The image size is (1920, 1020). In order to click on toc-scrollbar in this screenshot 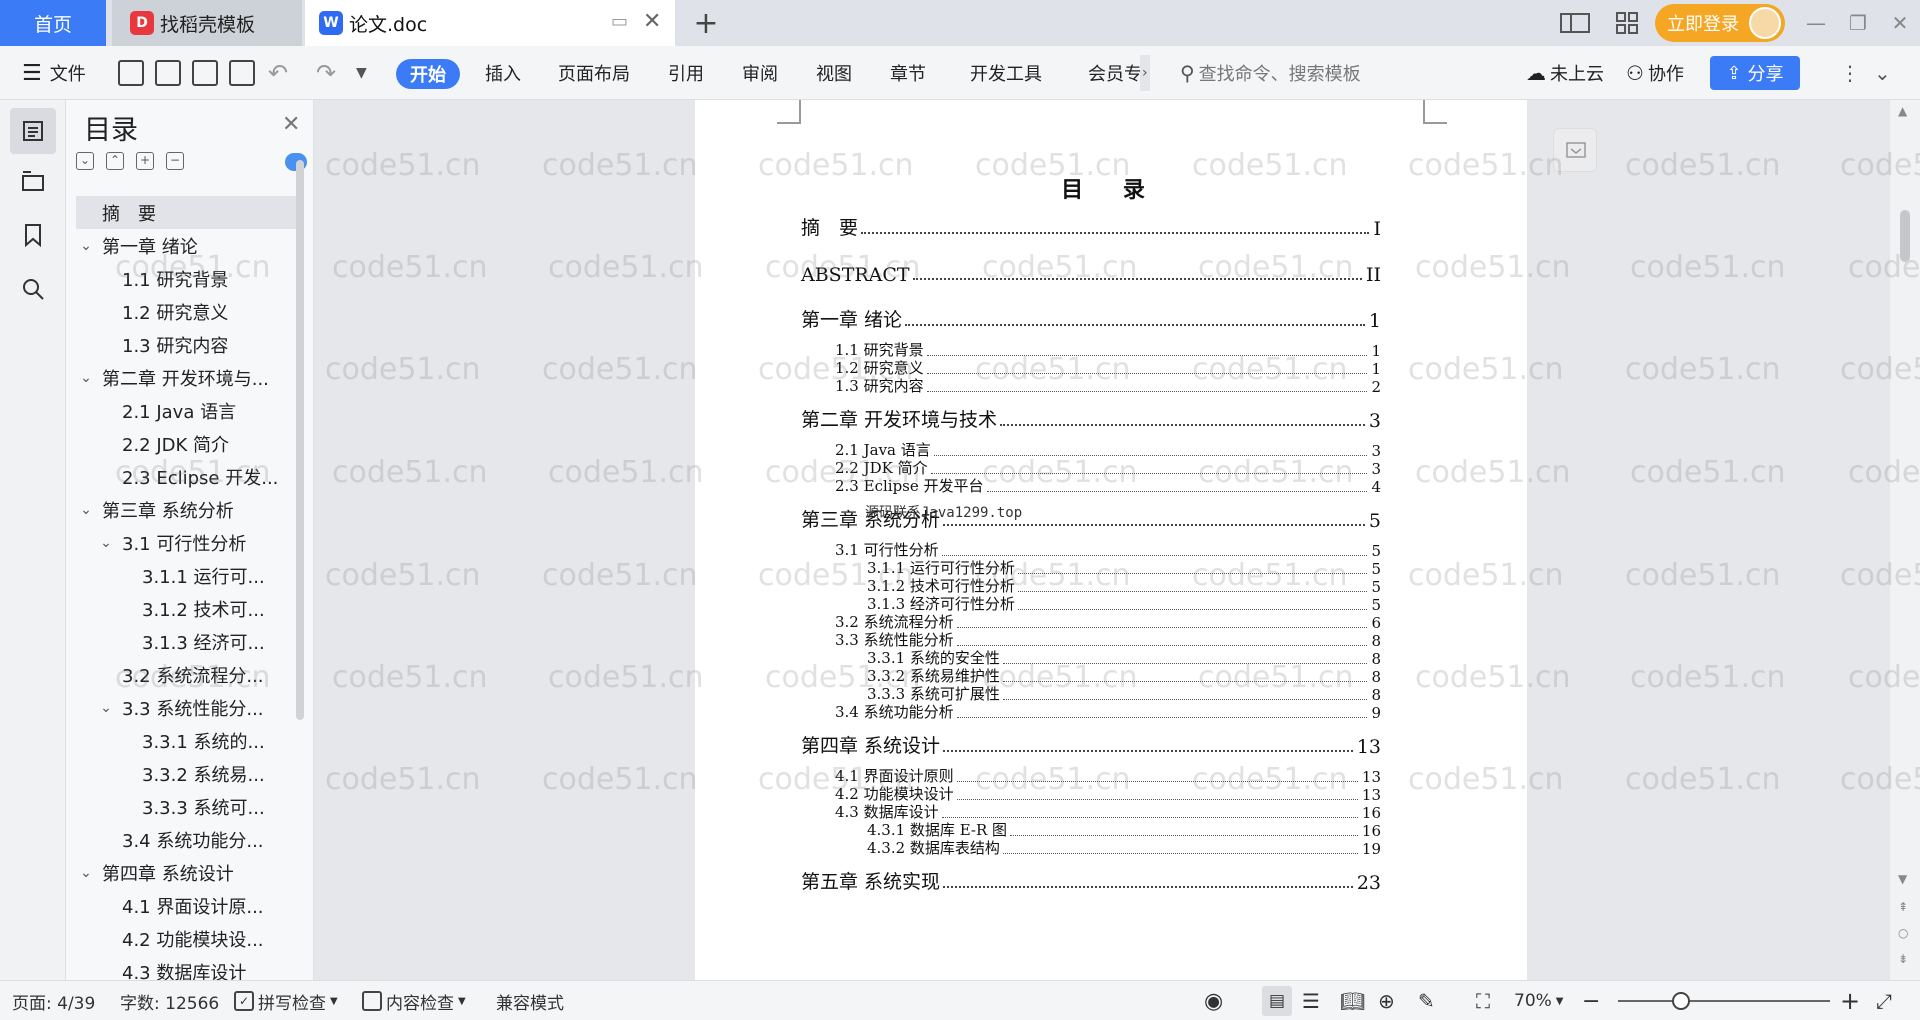, I will do `click(300, 440)`.